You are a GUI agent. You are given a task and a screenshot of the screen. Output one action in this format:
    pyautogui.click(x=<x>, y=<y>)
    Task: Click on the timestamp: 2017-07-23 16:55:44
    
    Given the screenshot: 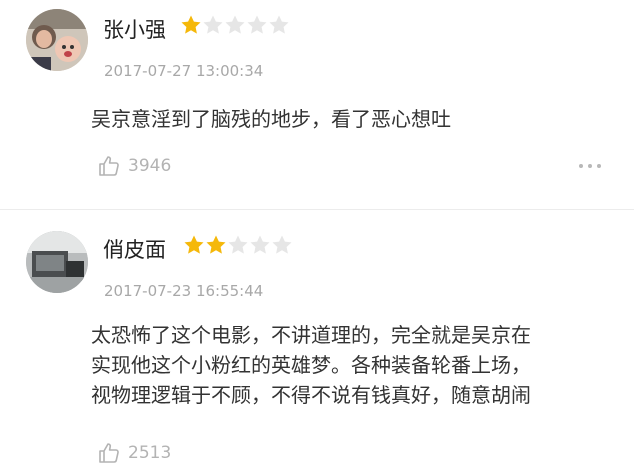 What is the action you would take?
    pyautogui.click(x=184, y=291)
    